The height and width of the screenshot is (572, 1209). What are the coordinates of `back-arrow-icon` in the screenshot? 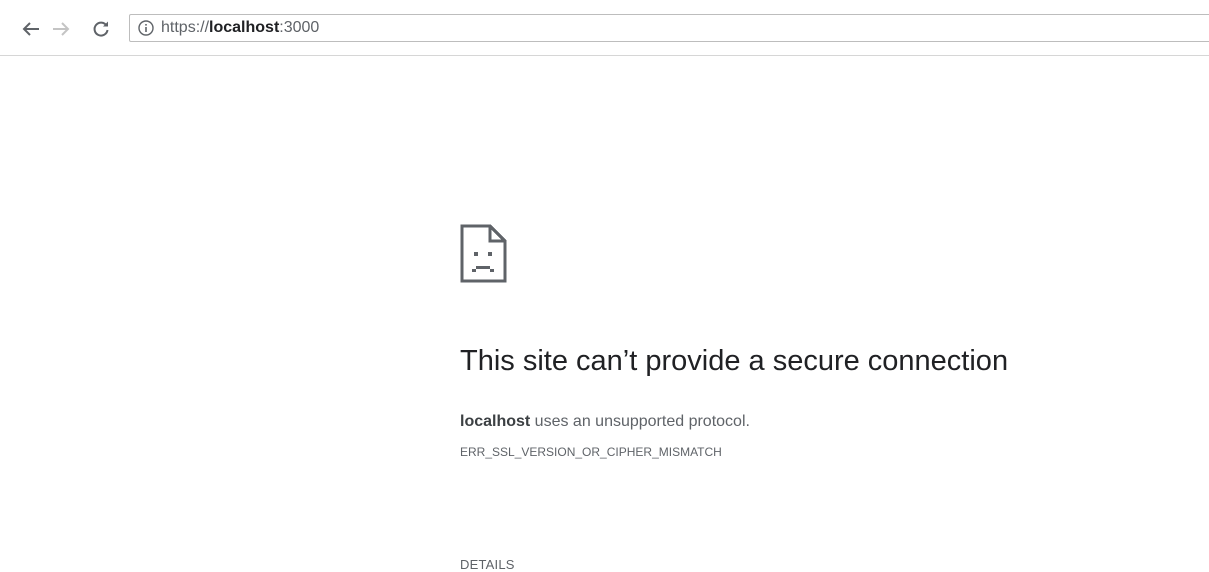 It's located at (31, 29).